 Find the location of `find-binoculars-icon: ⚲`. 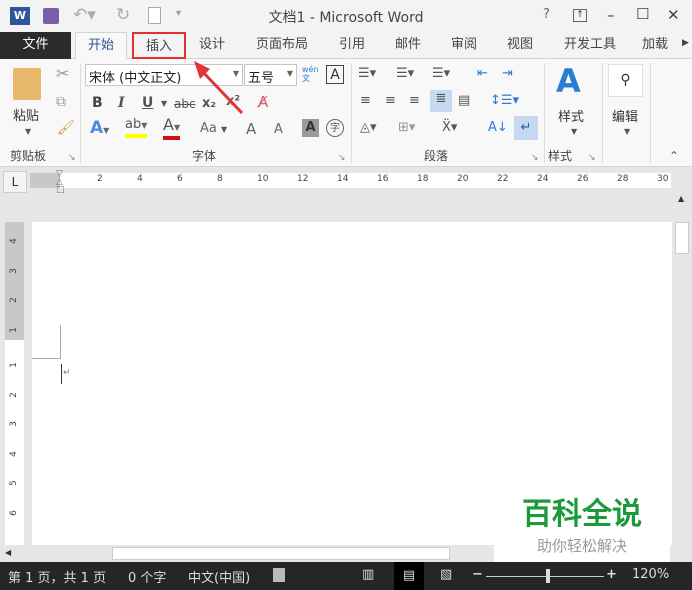

find-binoculars-icon: ⚲ is located at coordinates (625, 80).